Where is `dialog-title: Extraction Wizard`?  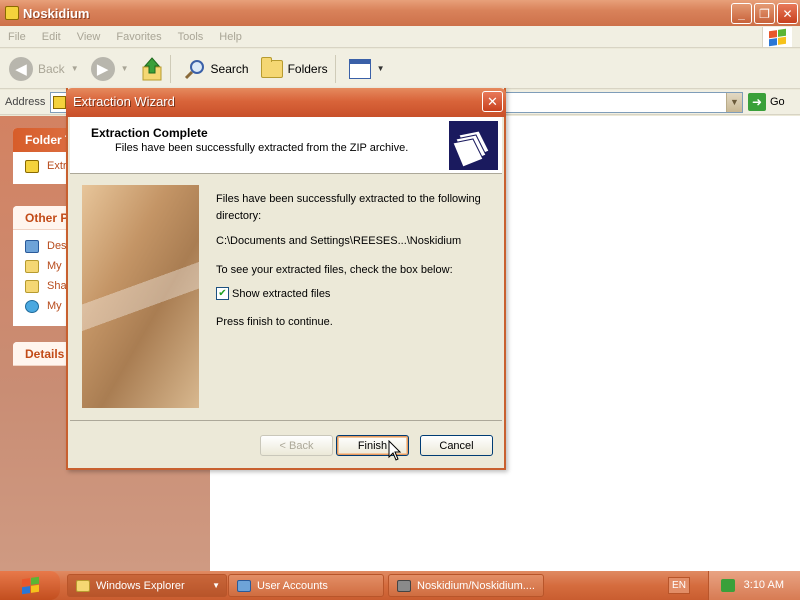 dialog-title: Extraction Wizard is located at coordinates (124, 101).